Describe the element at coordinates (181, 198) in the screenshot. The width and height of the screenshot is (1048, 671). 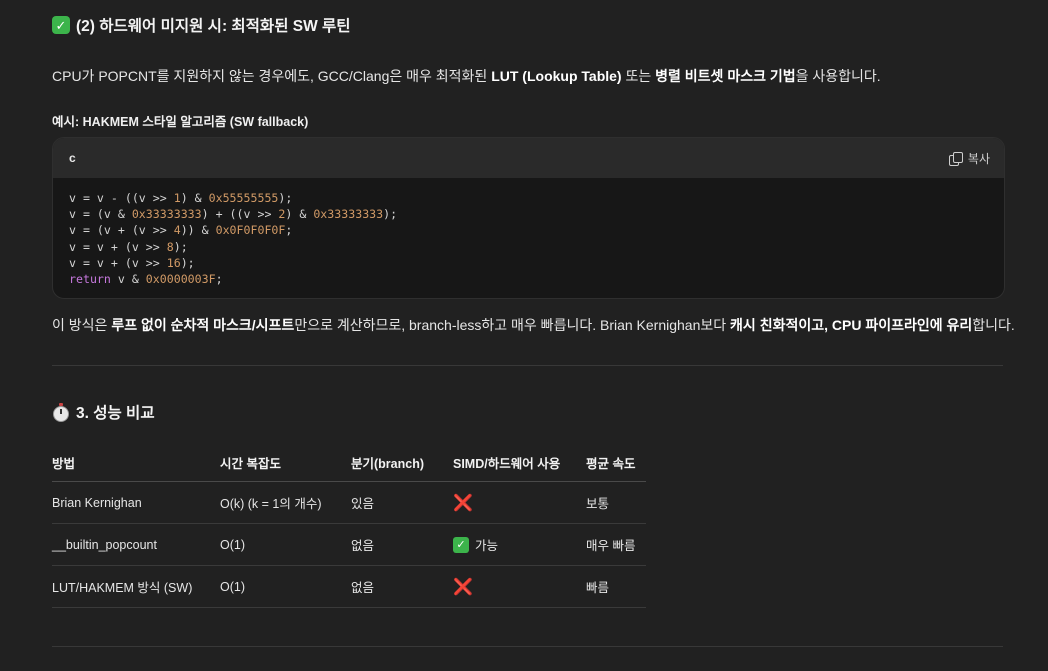
I see `code-line: v = v - ((v >> 1) & 0x55555555);` at that location.